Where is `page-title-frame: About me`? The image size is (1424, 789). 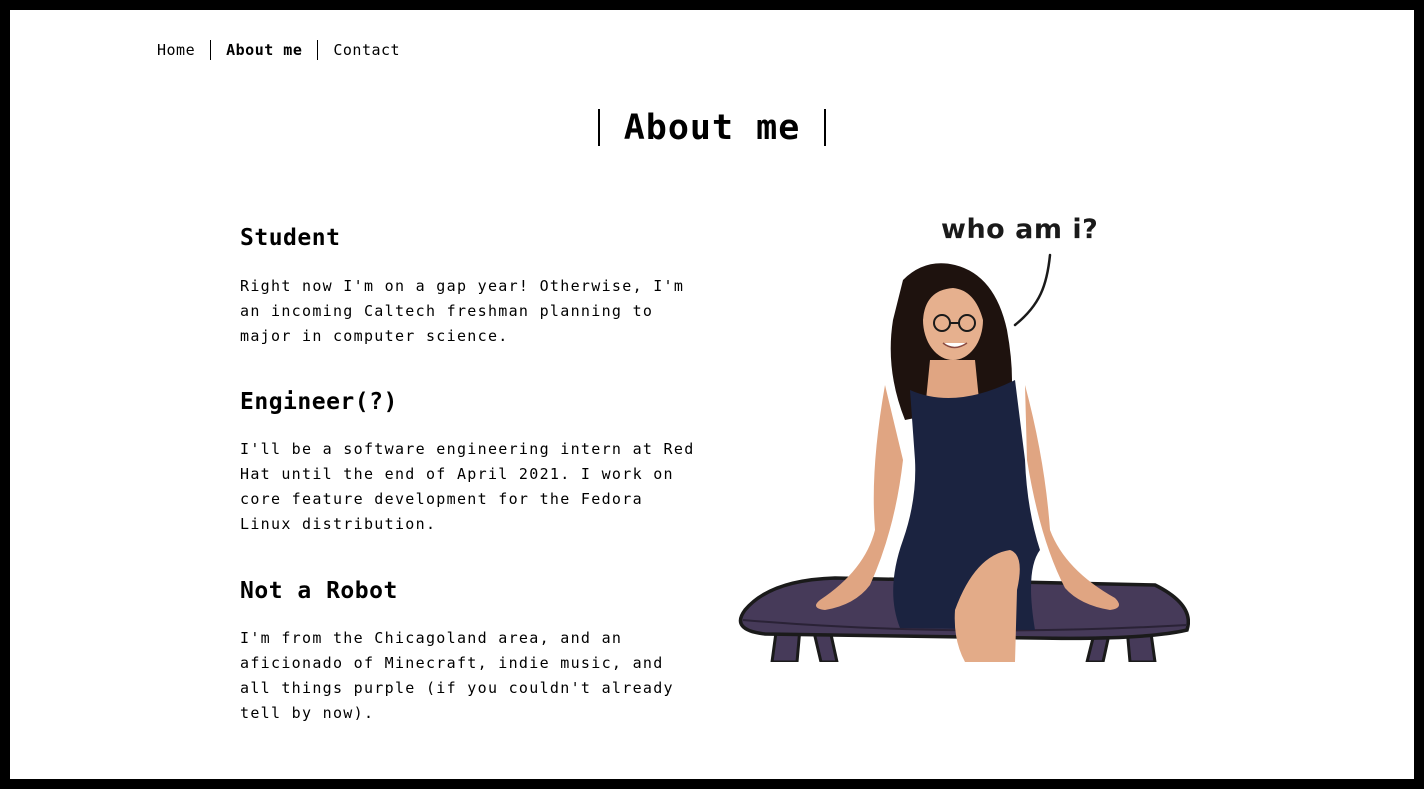
page-title-frame: About me is located at coordinates (712, 127).